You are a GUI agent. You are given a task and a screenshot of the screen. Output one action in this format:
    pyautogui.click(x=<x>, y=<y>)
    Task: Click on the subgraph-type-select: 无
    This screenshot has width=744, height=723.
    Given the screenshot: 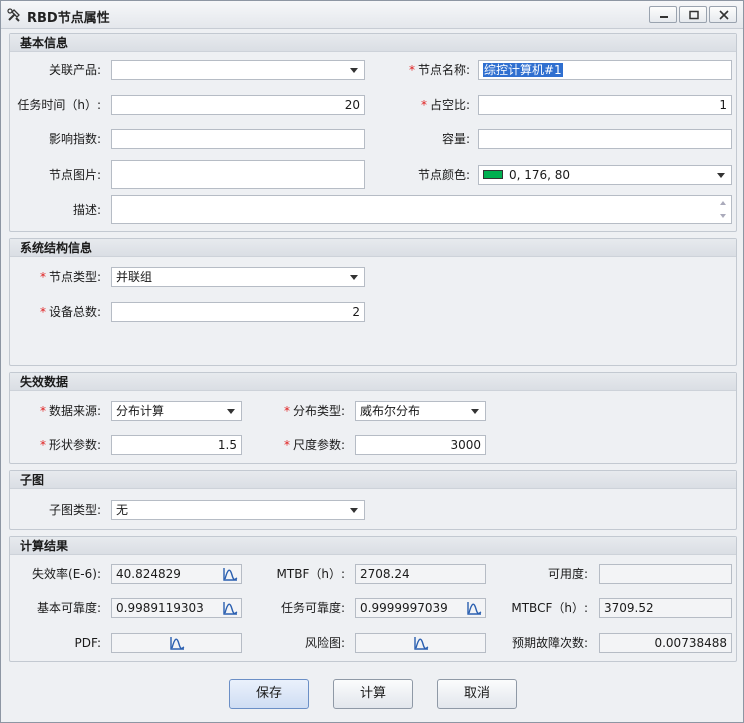 What is the action you would take?
    pyautogui.click(x=238, y=510)
    